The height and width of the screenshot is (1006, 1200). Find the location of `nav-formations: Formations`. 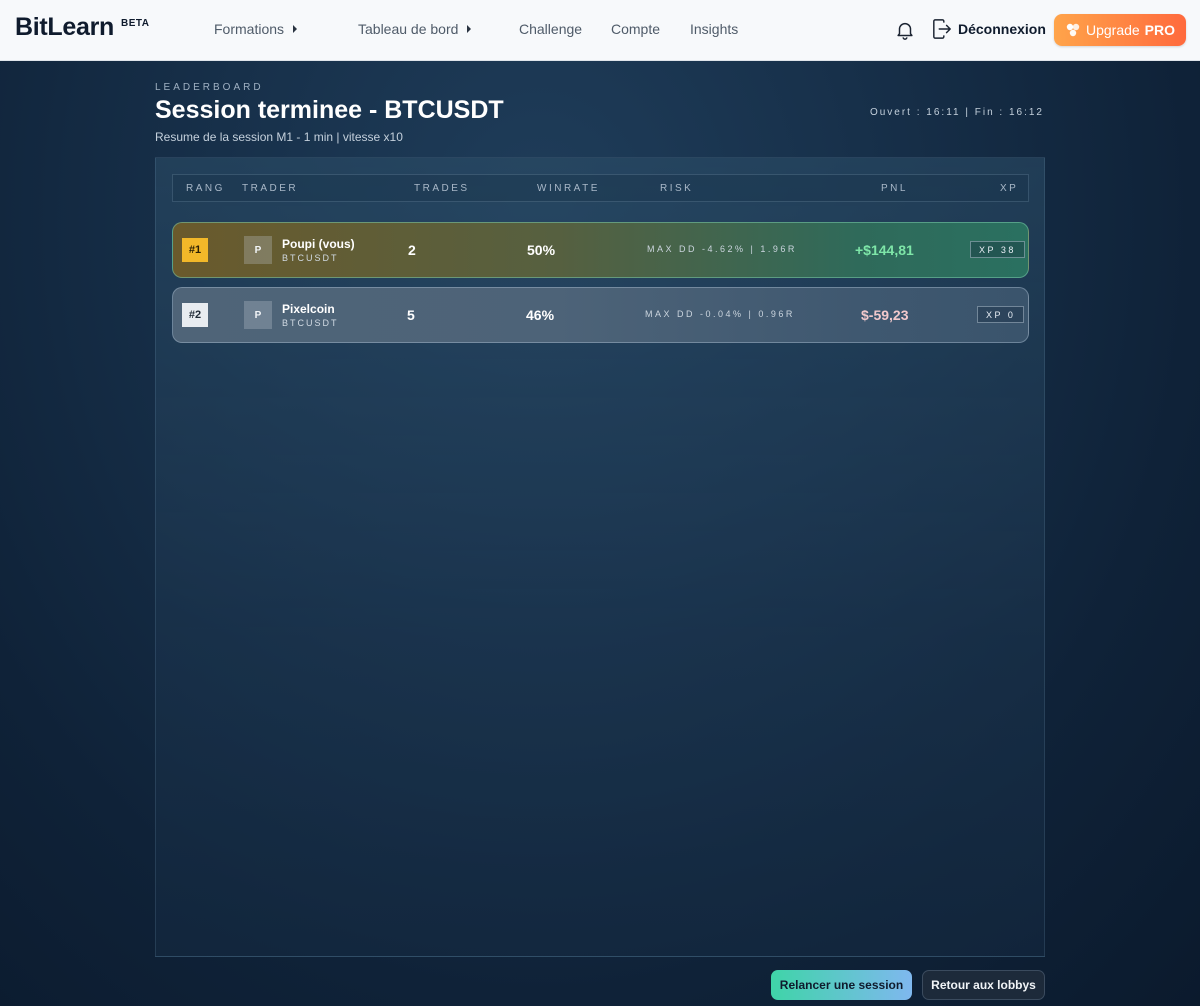

nav-formations: Formations is located at coordinates (256, 29).